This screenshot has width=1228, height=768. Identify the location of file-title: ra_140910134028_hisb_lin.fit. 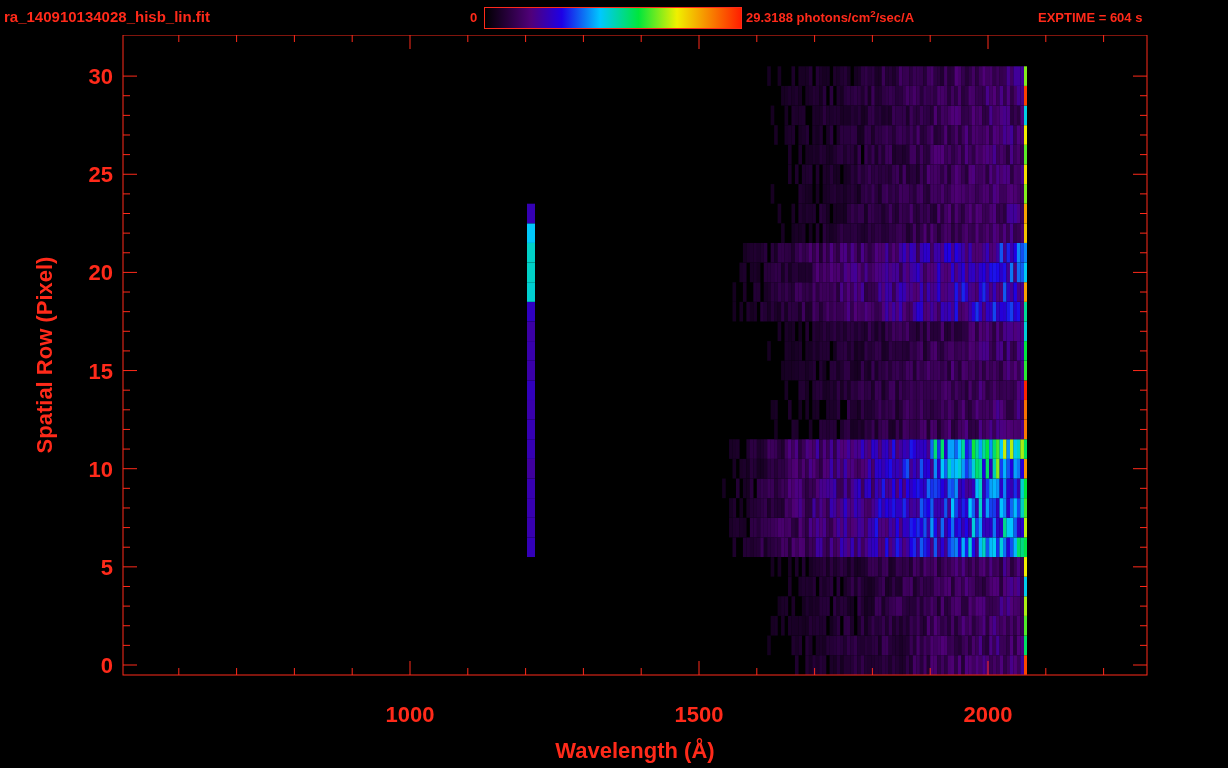
(107, 17).